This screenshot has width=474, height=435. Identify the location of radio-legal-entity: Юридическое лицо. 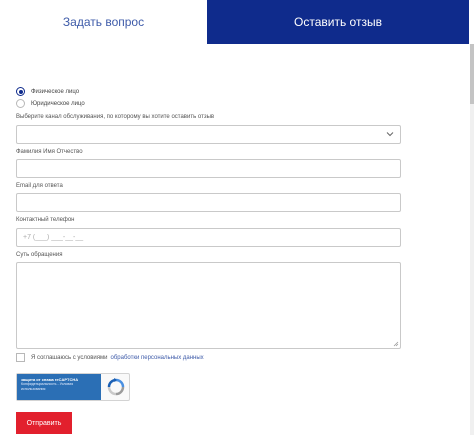
(50, 103).